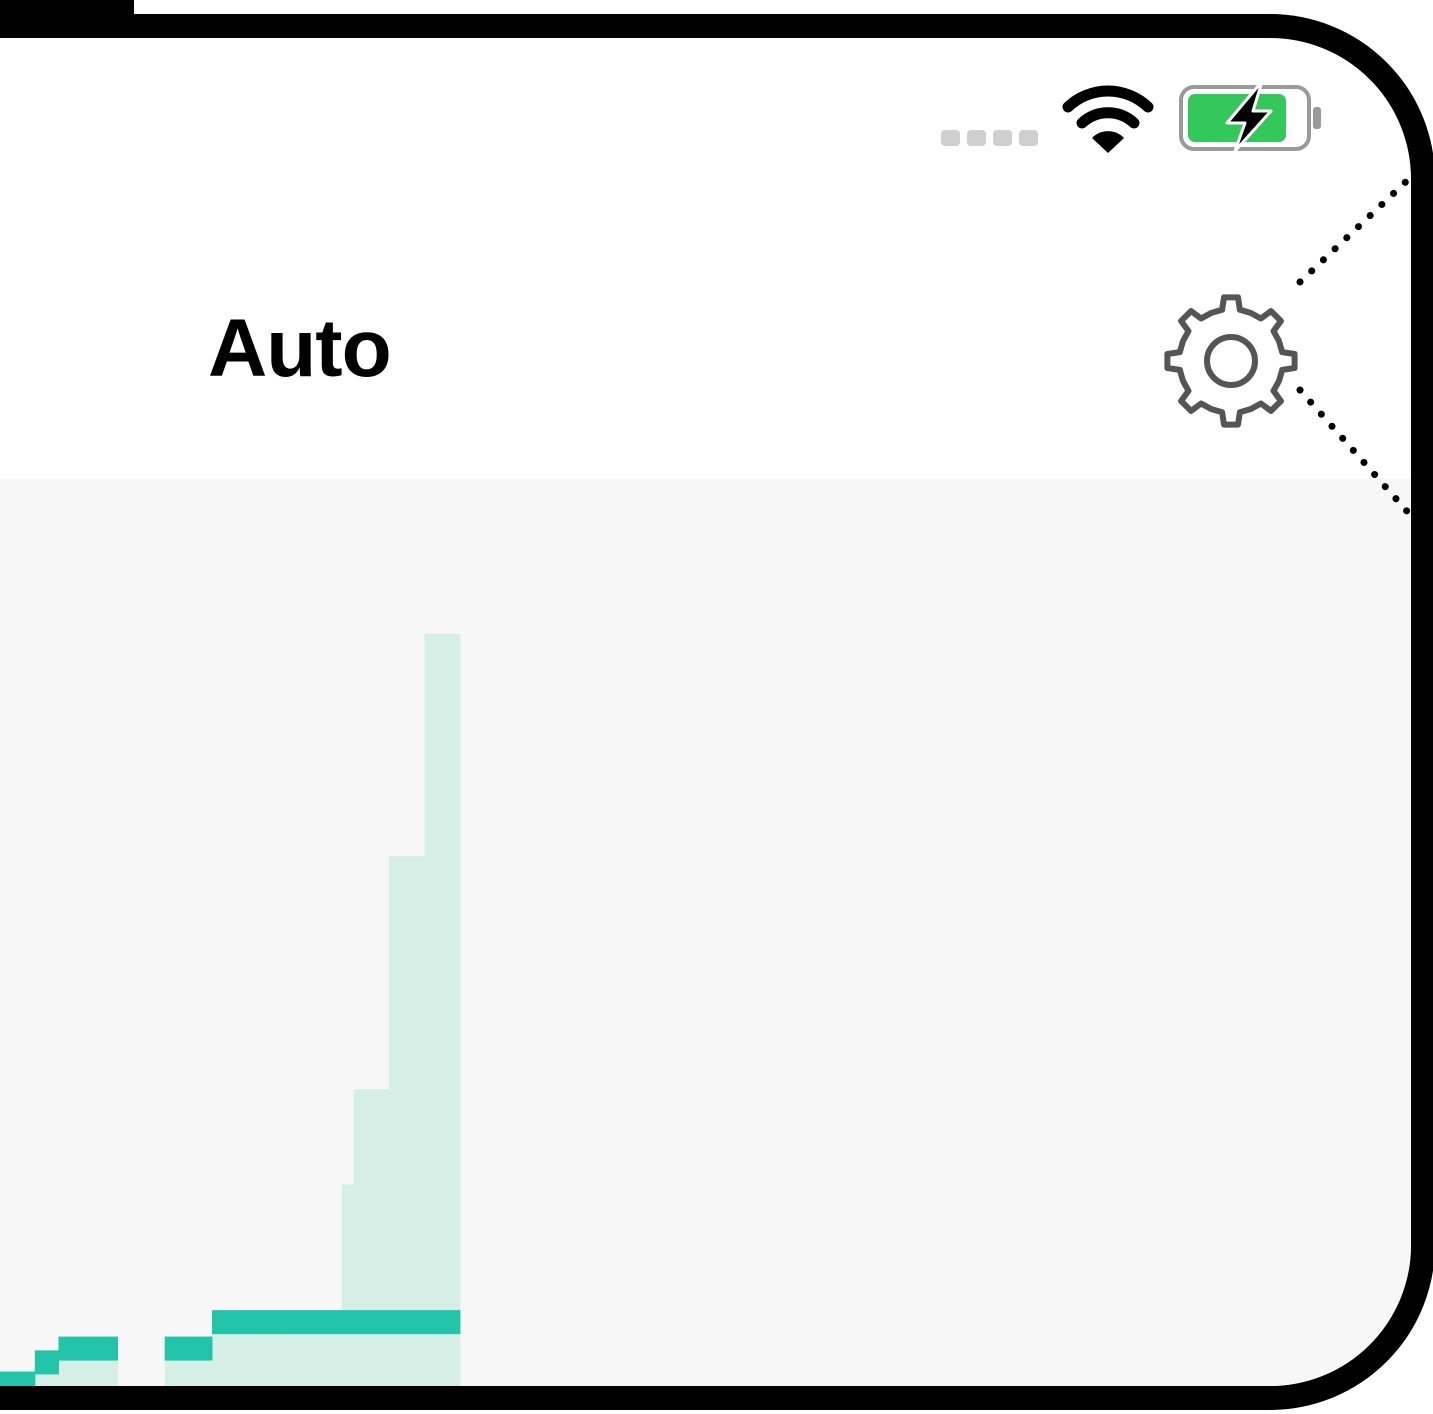 Image resolution: width=1433 pixels, height=1414 pixels. What do you see at coordinates (705, 98) in the screenshot?
I see `status-bar` at bounding box center [705, 98].